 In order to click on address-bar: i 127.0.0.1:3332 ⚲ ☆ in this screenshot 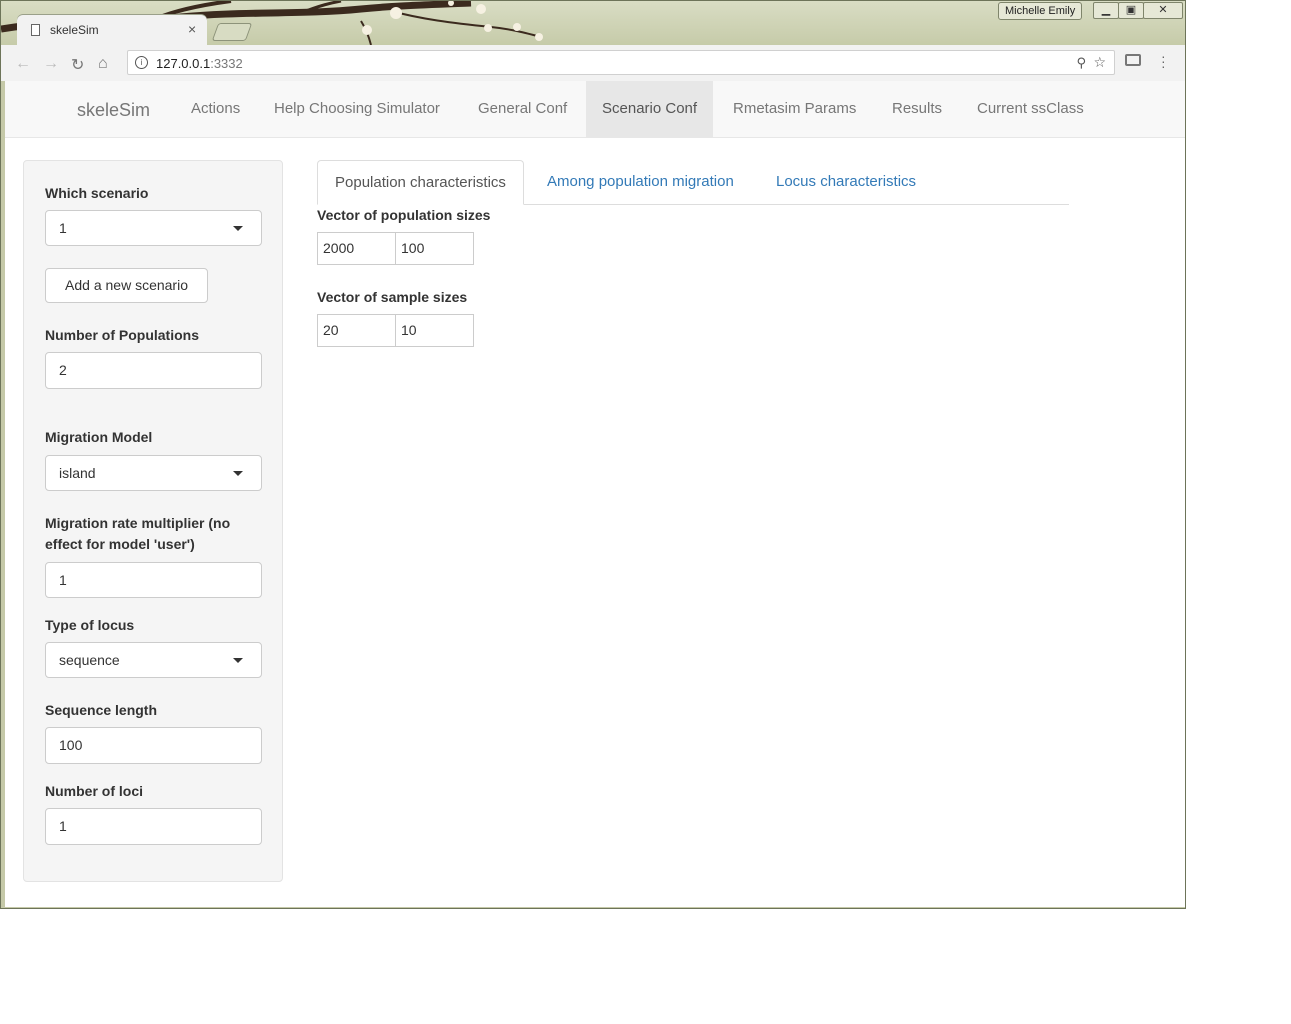, I will do `click(621, 62)`.